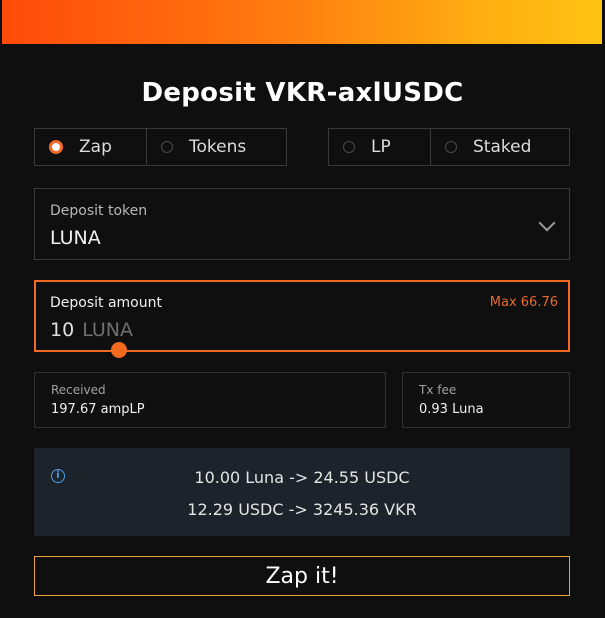 The height and width of the screenshot is (618, 605). Describe the element at coordinates (119, 350) in the screenshot. I see `amount-slider-handle` at that location.